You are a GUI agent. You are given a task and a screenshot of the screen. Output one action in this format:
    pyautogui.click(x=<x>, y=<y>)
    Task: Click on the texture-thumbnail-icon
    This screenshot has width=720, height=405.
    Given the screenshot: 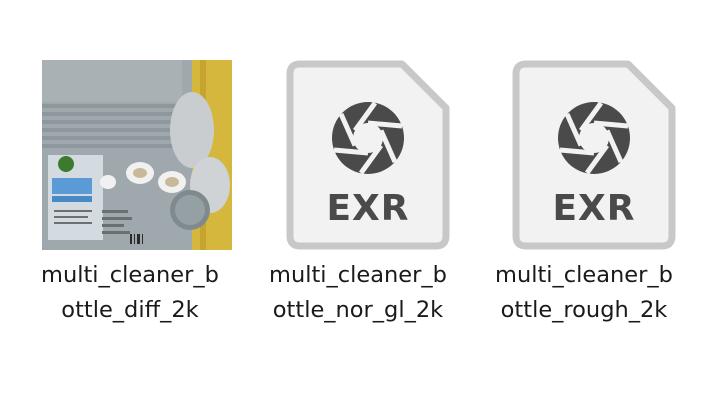 What is the action you would take?
    pyautogui.click(x=137, y=155)
    